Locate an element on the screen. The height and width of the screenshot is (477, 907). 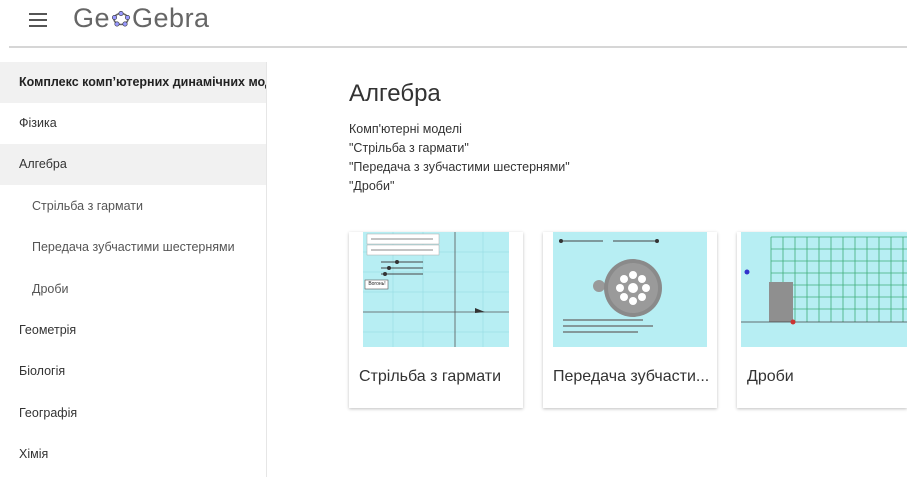
description-line: "Стрільба з гармати" is located at coordinates (409, 148).